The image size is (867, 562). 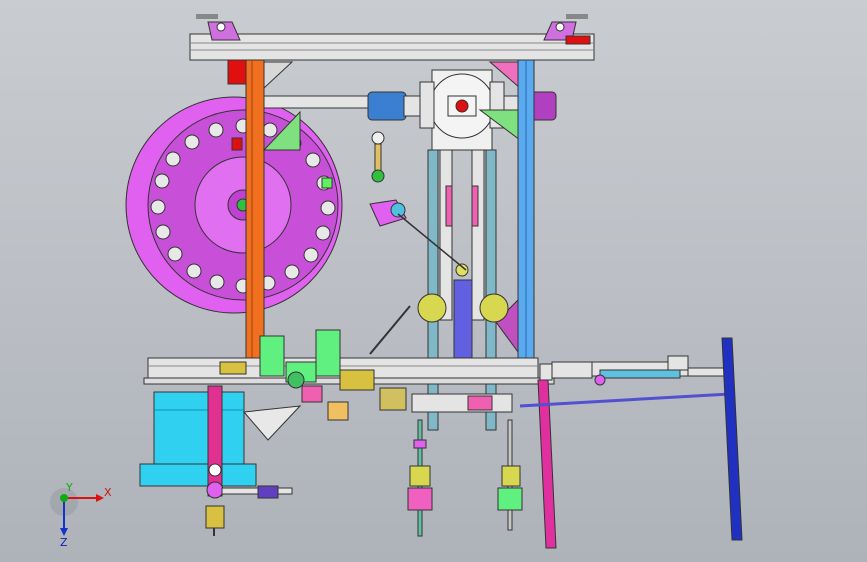 I want to click on y-axis-label: Y, so click(x=69, y=487).